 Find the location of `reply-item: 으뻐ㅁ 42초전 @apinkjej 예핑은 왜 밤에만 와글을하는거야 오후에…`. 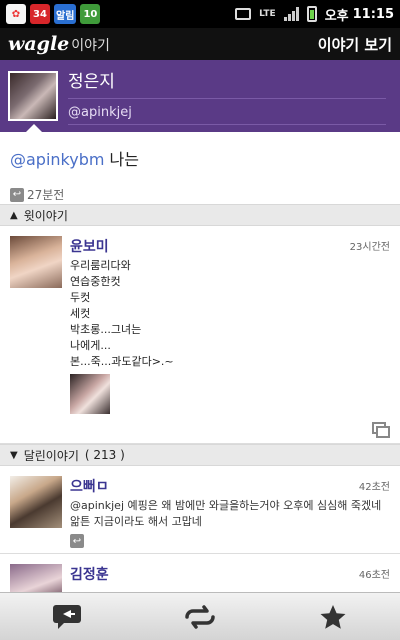

reply-item: 으뻐ㅁ 42초전 @apinkjej 예핑은 왜 밤에만 와글을하는거야 오후에… is located at coordinates (200, 510).